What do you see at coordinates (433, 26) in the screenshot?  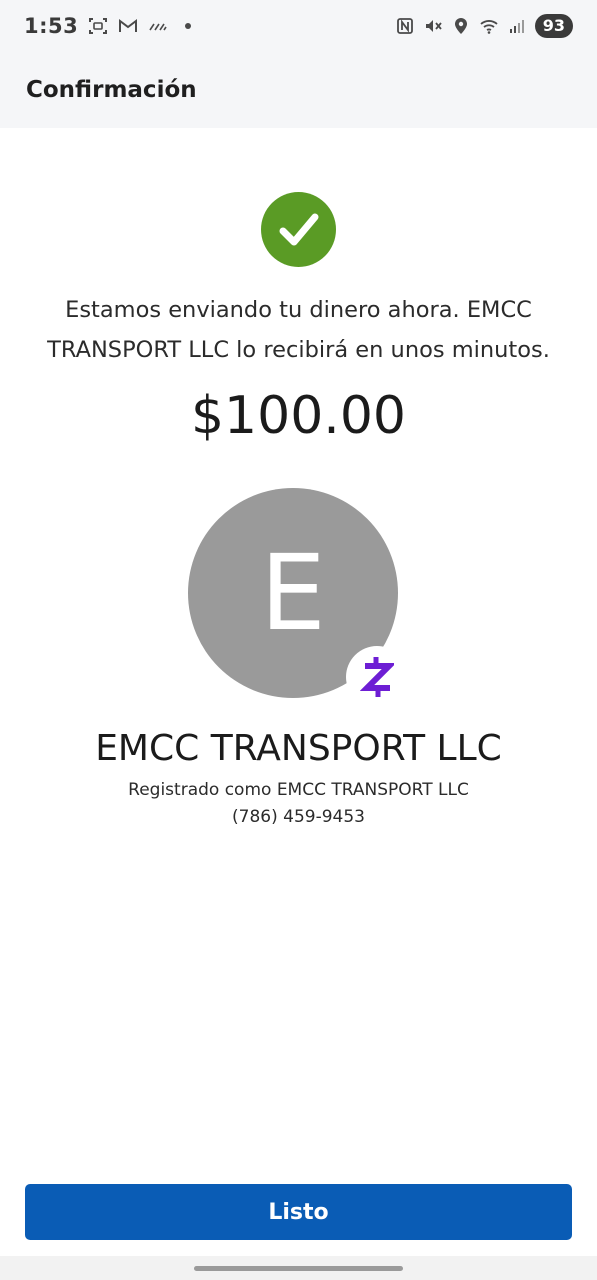 I see `mute-icon` at bounding box center [433, 26].